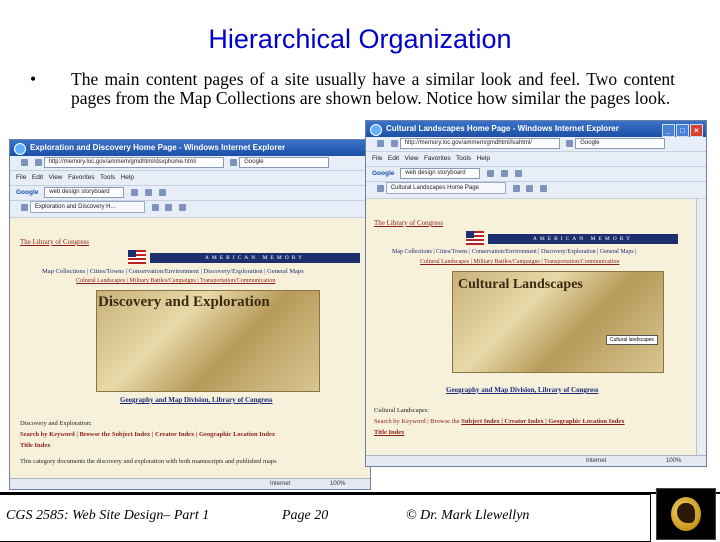 This screenshot has height=542, width=720. Describe the element at coordinates (701, 327) in the screenshot. I see `right-scrollbar` at that location.